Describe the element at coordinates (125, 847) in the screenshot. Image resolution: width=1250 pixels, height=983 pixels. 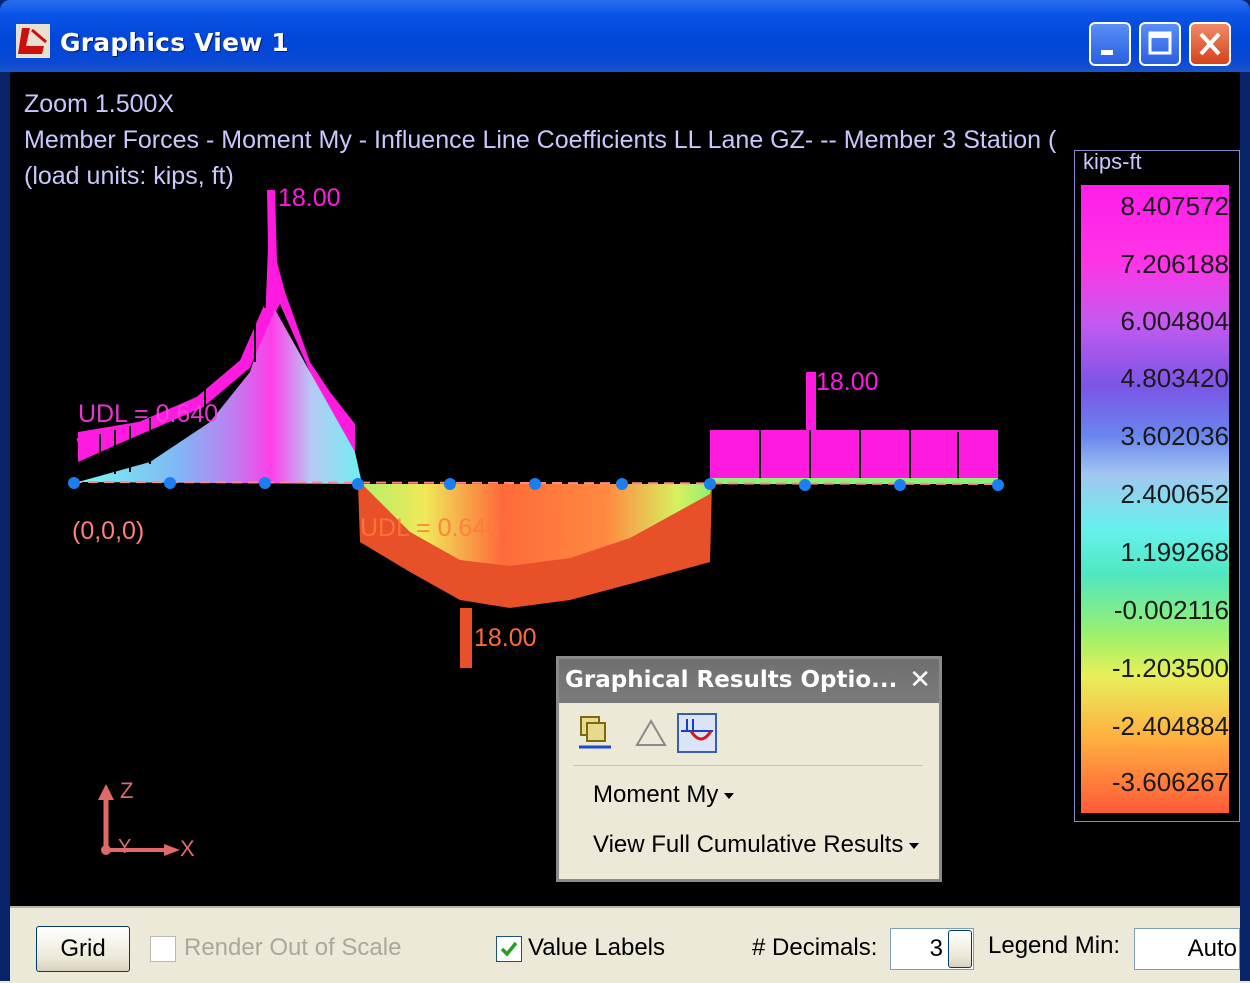
I see `axis-y-label: Y` at that location.